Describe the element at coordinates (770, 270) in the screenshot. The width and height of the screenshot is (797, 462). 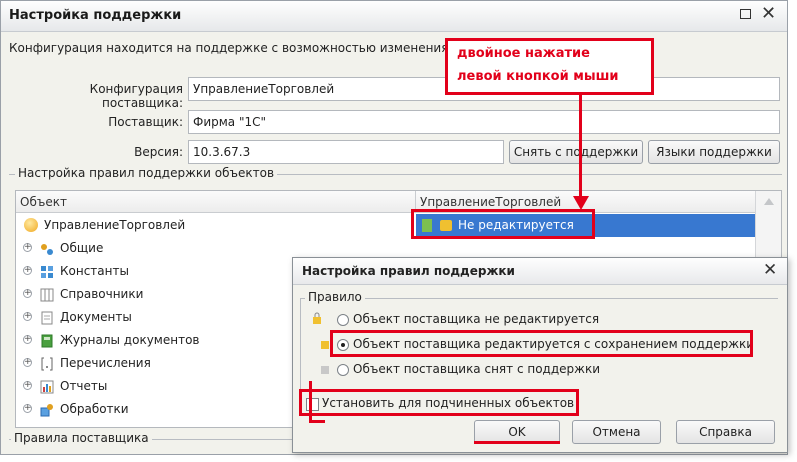
I see `dialog-close-icon: ✕` at that location.